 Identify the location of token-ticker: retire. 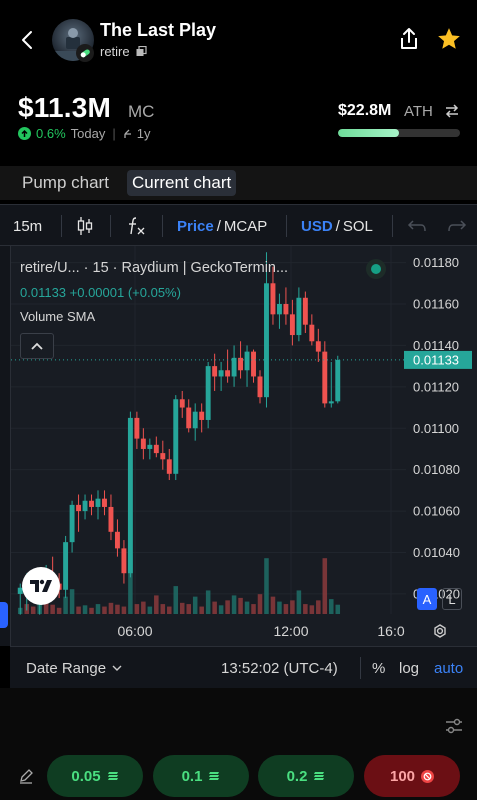
(115, 51).